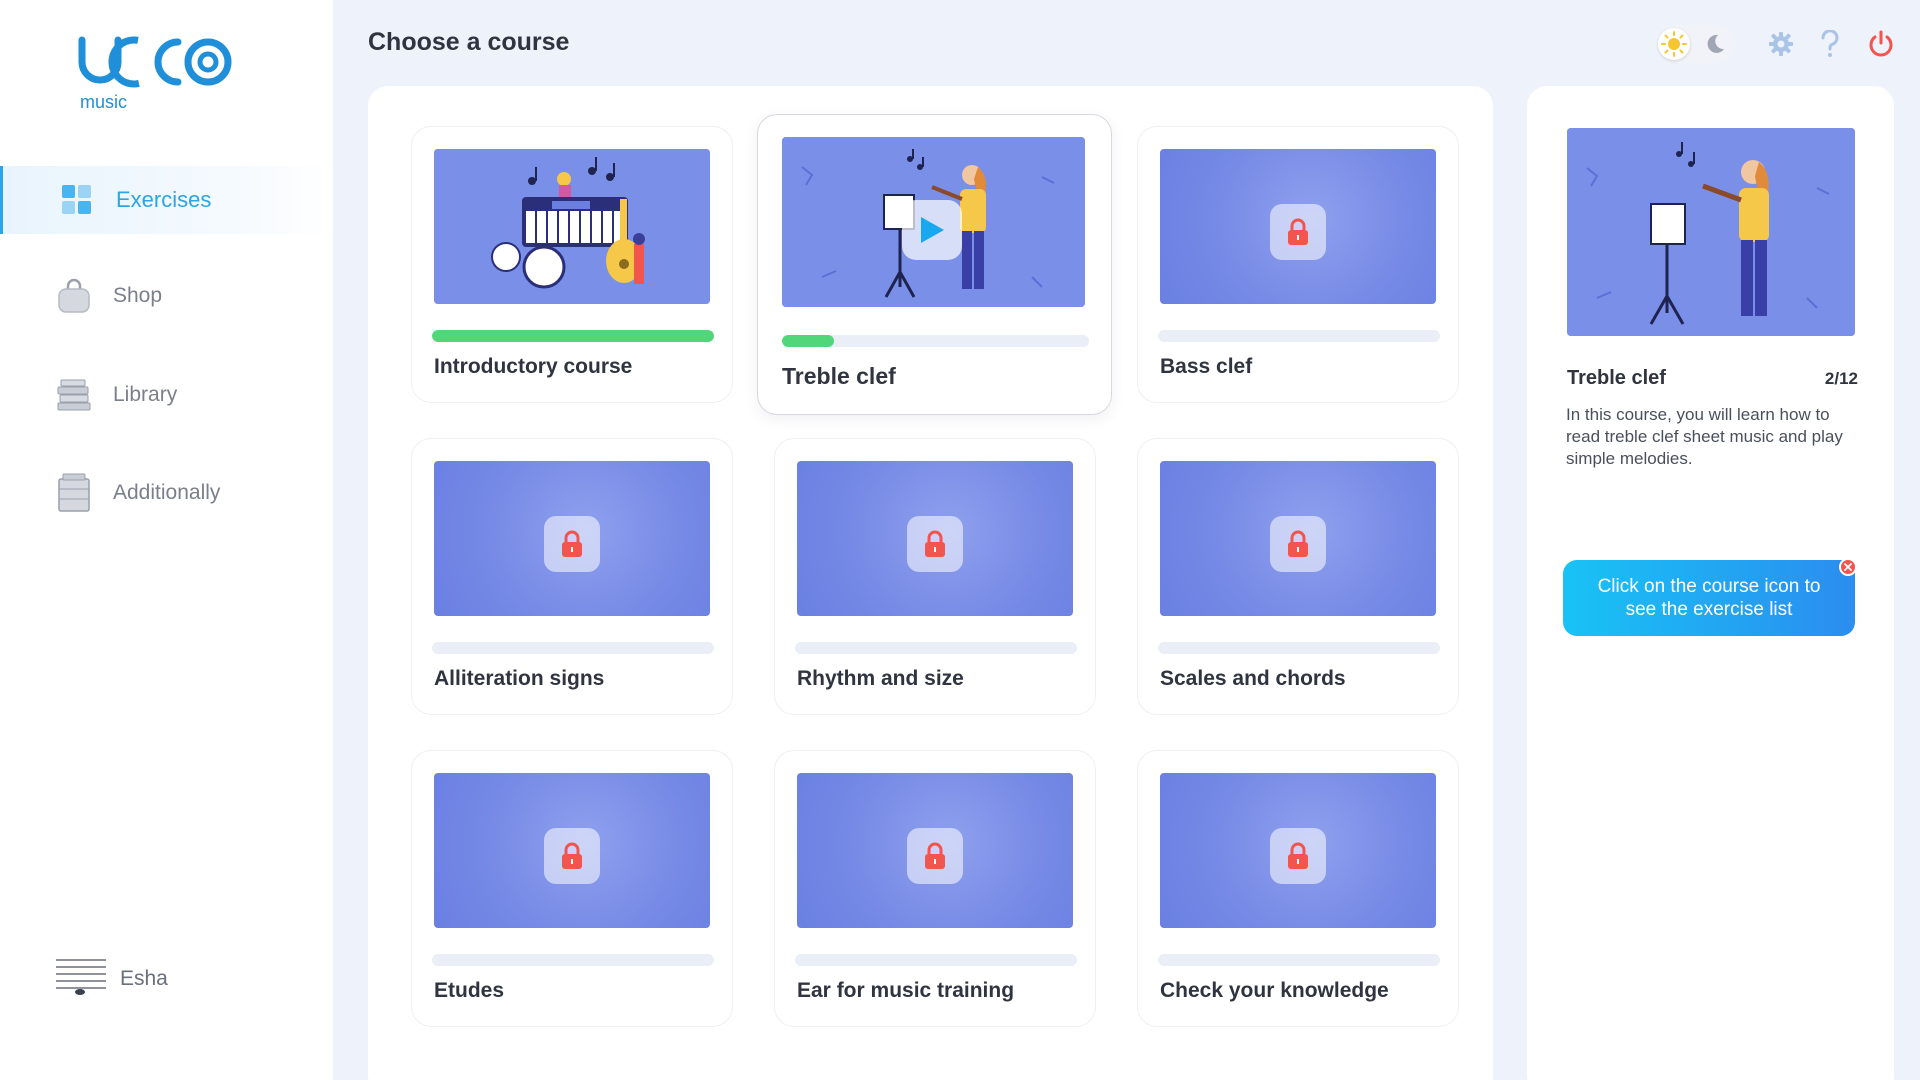 This screenshot has width=1920, height=1080. I want to click on course-card-introductory: Introductory course, so click(572, 264).